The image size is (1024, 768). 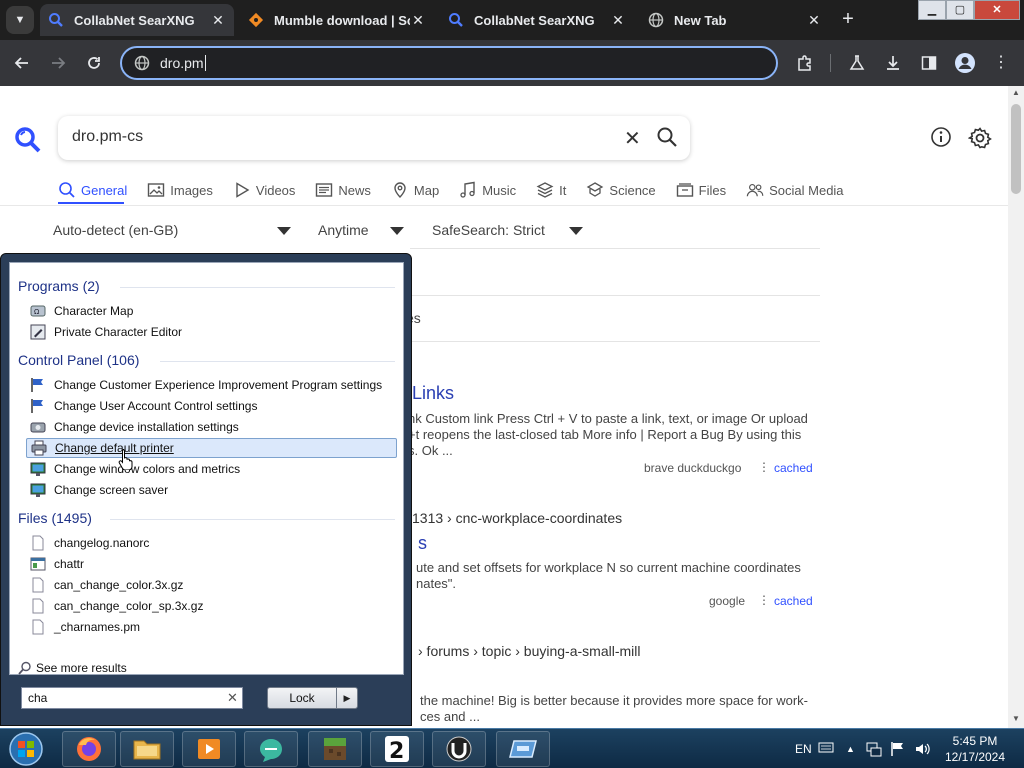 What do you see at coordinates (26, 749) in the screenshot?
I see `windows-start-orb-icon` at bounding box center [26, 749].